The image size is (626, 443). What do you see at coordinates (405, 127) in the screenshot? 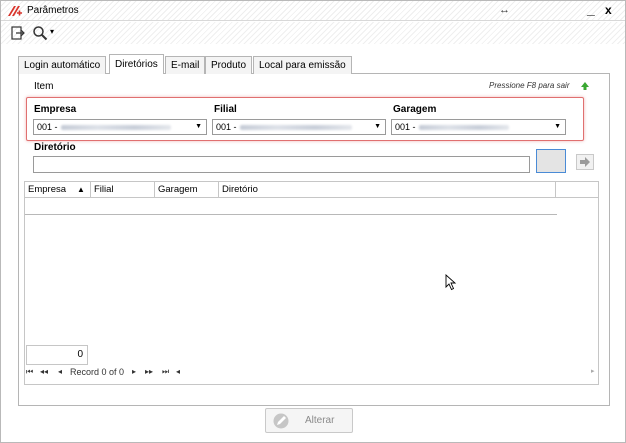
I see `garagem-value: 001 -` at bounding box center [405, 127].